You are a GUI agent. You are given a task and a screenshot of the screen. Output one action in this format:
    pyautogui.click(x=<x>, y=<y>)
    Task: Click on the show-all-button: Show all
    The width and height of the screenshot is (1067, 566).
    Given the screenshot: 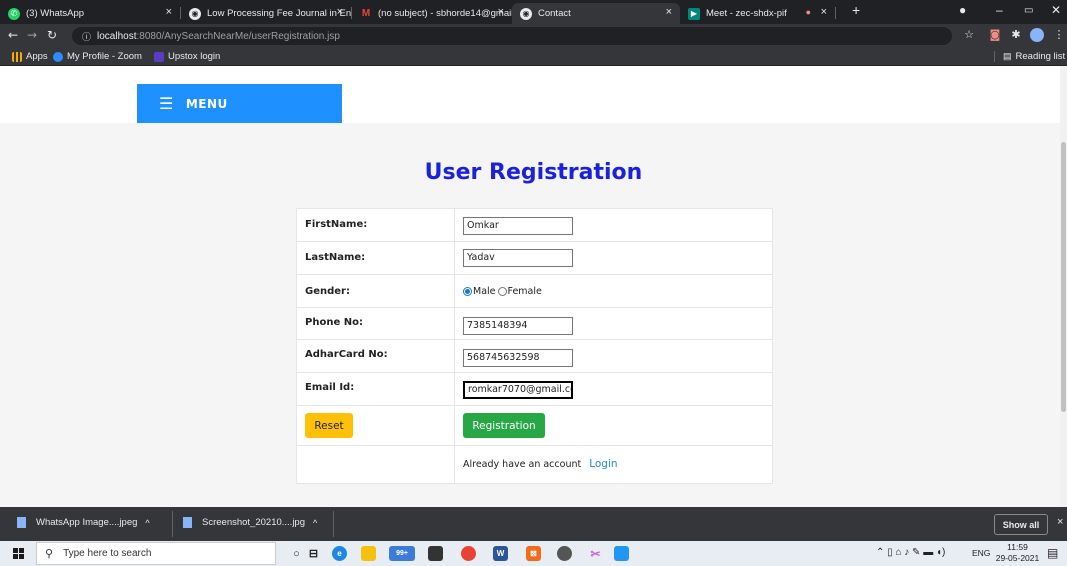 What is the action you would take?
    pyautogui.click(x=1021, y=524)
    